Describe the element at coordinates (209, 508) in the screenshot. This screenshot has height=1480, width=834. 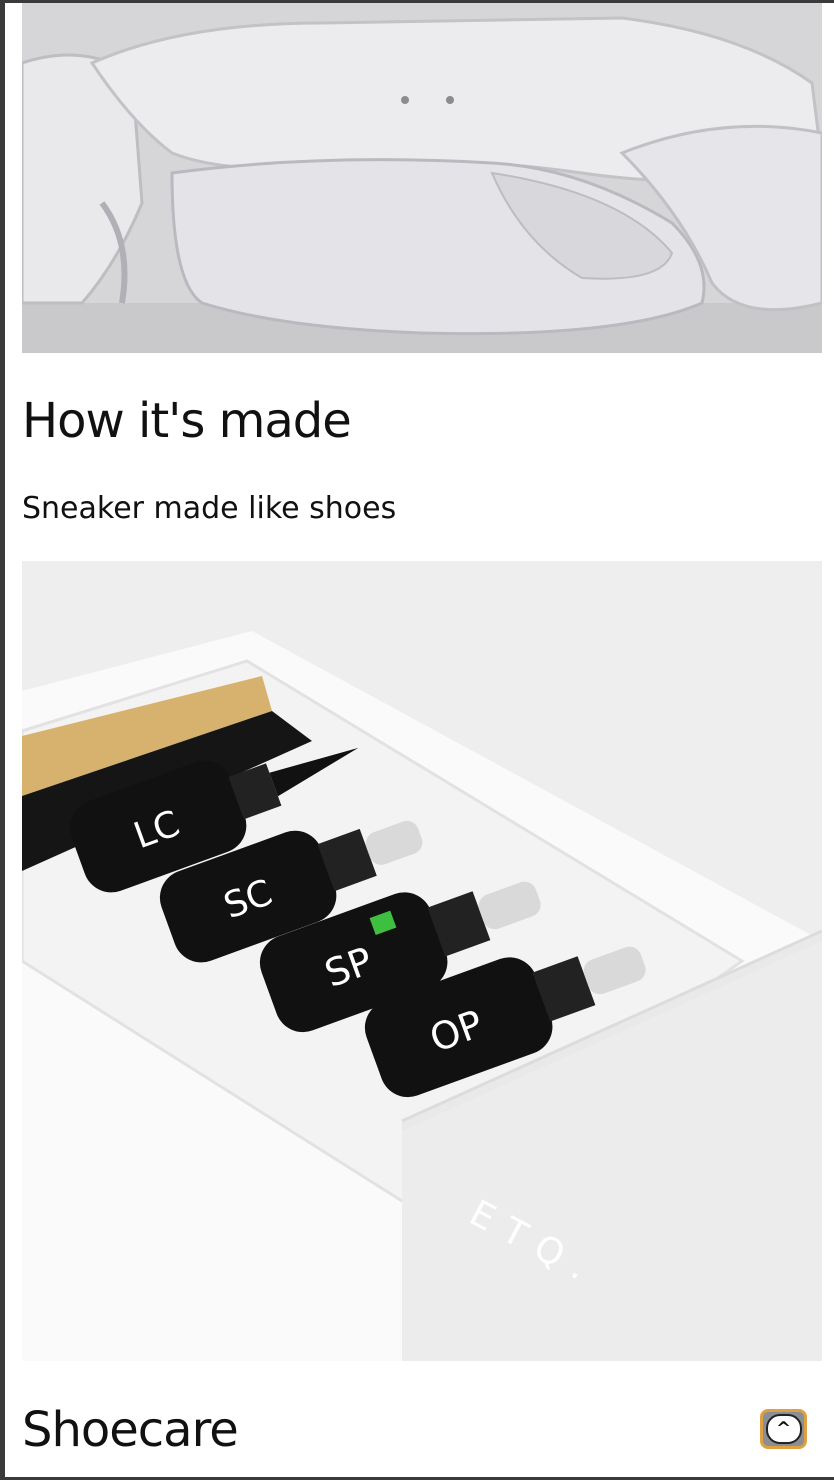
I see `section-subtitle: Sneaker made like shoes` at that location.